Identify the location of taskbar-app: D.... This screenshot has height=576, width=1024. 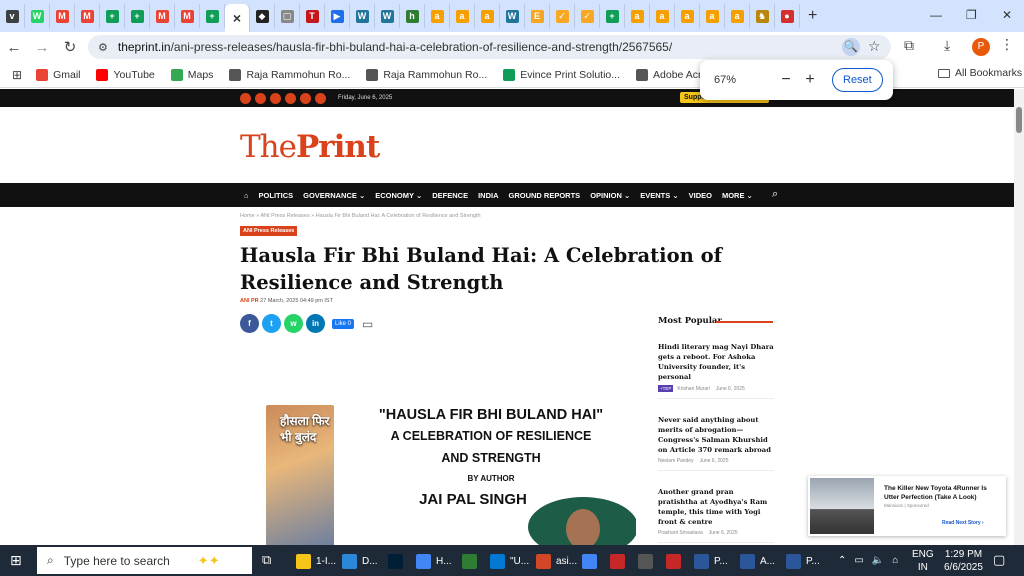
(360, 561).